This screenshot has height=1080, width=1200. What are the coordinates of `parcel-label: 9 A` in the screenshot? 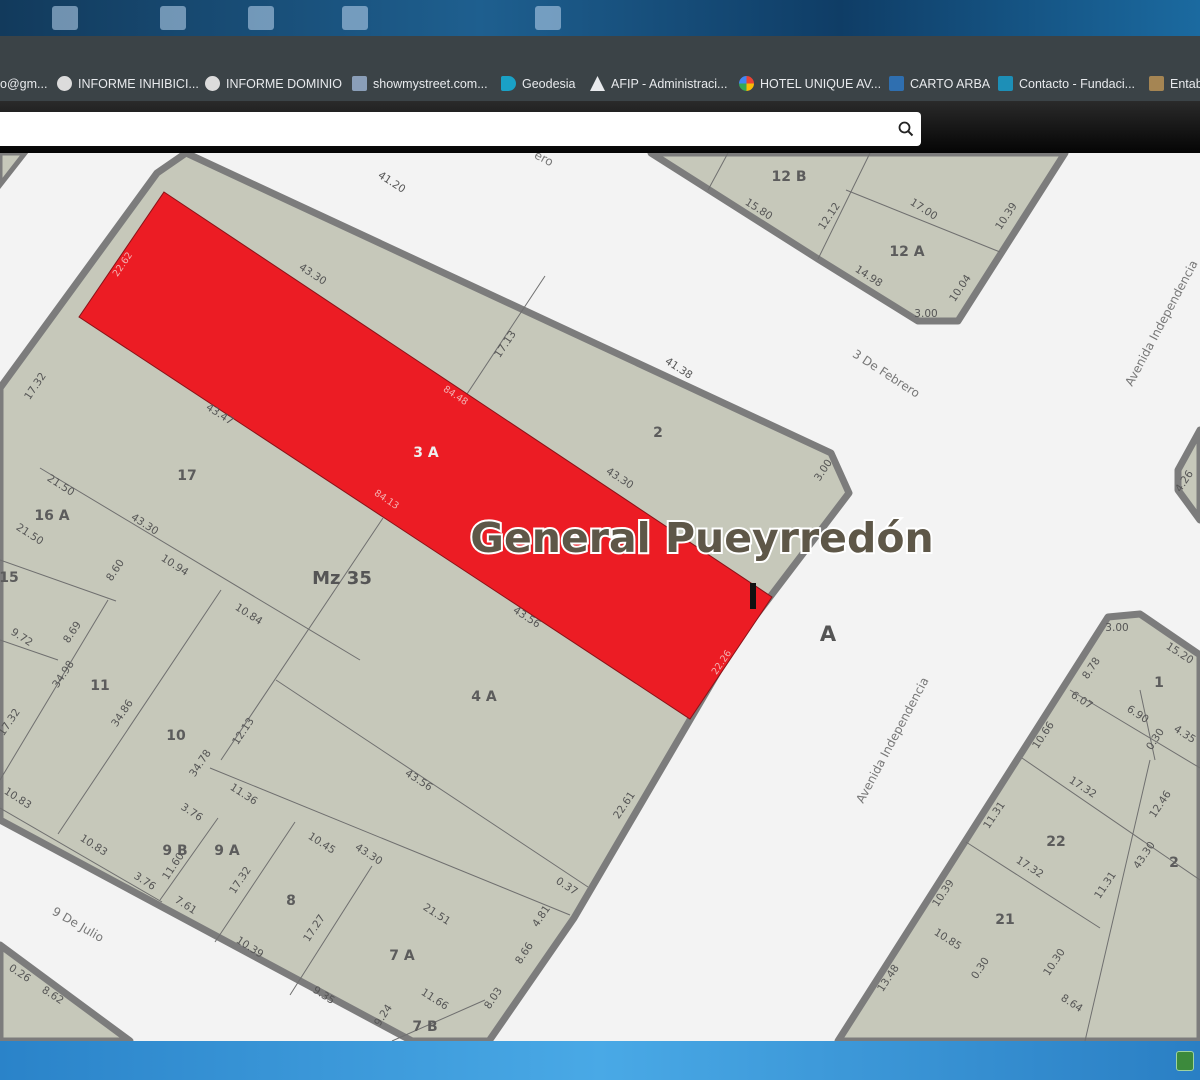 It's located at (227, 851).